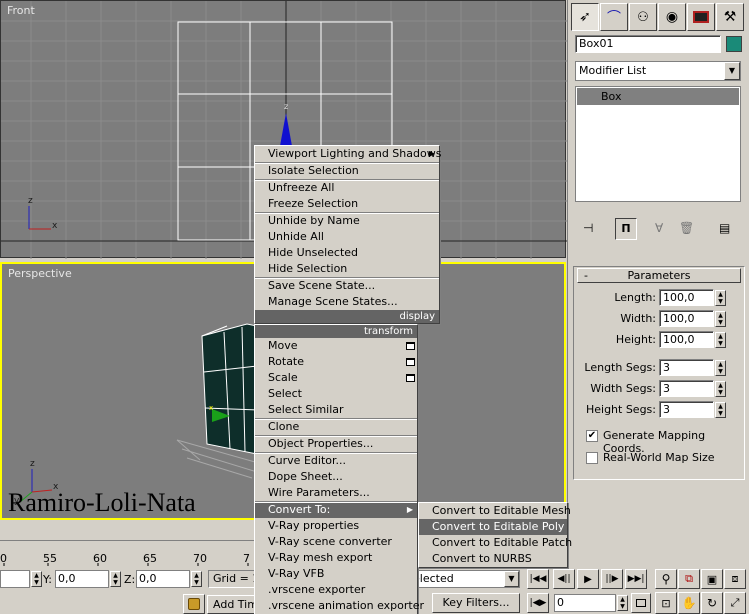  Describe the element at coordinates (686, 228) in the screenshot. I see `remove-modifier-icon: 🗑` at that location.